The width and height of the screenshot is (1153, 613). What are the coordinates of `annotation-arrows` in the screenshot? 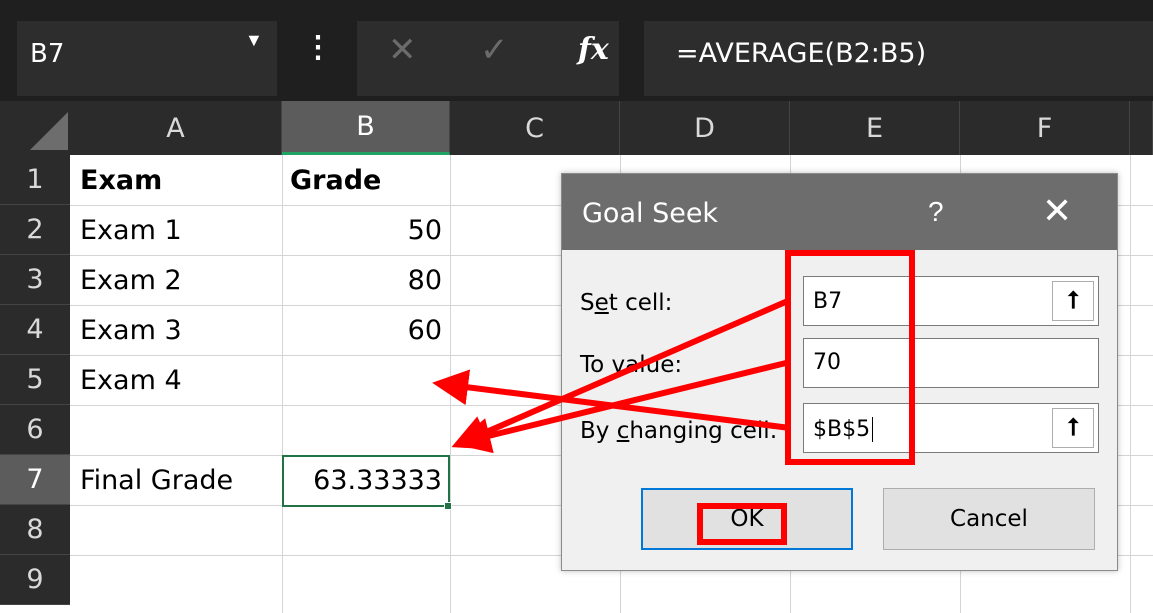 It's located at (612, 375).